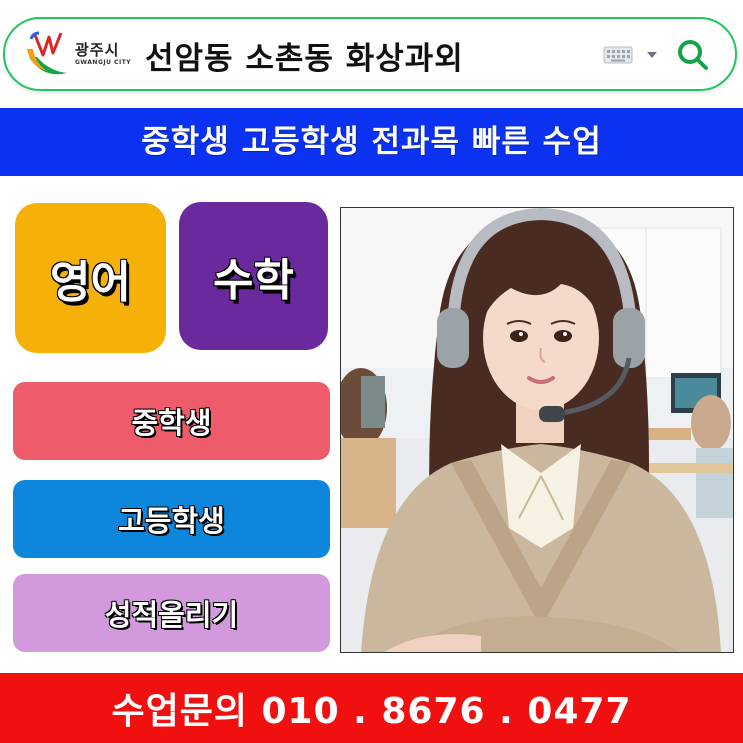 The image size is (743, 743). I want to click on improve-grades-button: 성적올리기, so click(171, 613).